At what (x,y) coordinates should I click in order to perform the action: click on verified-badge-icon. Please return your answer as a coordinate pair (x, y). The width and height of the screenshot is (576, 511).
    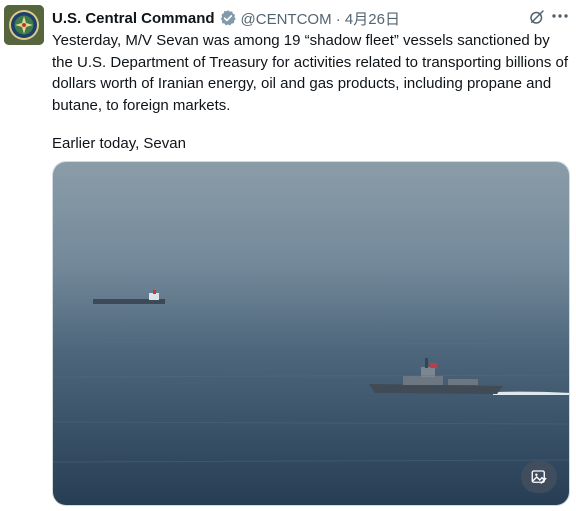
    Looking at the image, I should click on (228, 18).